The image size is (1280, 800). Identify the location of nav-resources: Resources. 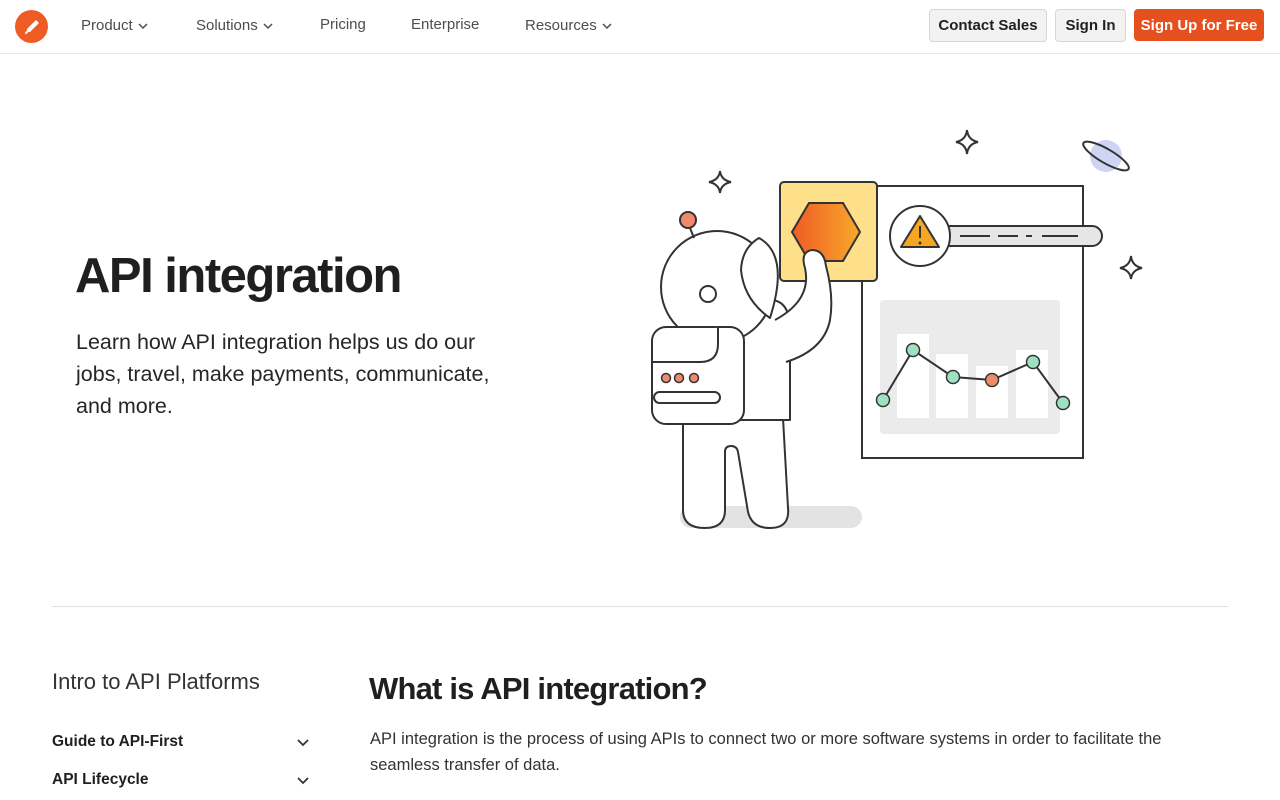
(569, 25).